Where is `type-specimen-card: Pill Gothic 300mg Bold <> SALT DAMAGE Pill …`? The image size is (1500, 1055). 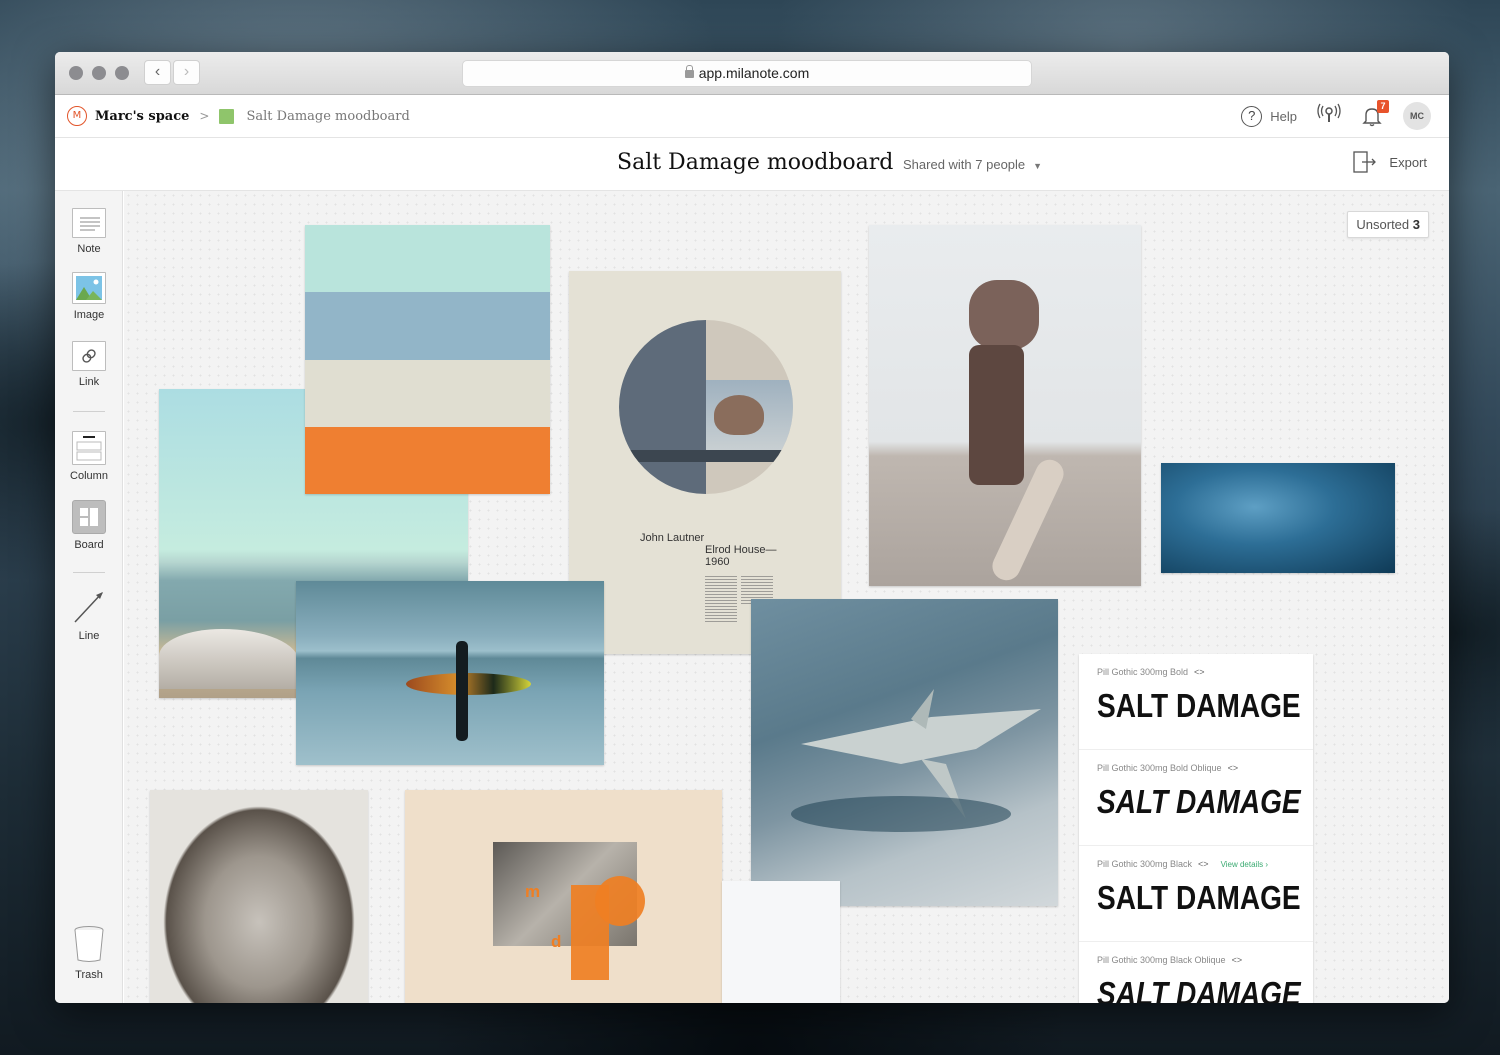 type-specimen-card: Pill Gothic 300mg Bold <> SALT DAMAGE Pill … is located at coordinates (1196, 828).